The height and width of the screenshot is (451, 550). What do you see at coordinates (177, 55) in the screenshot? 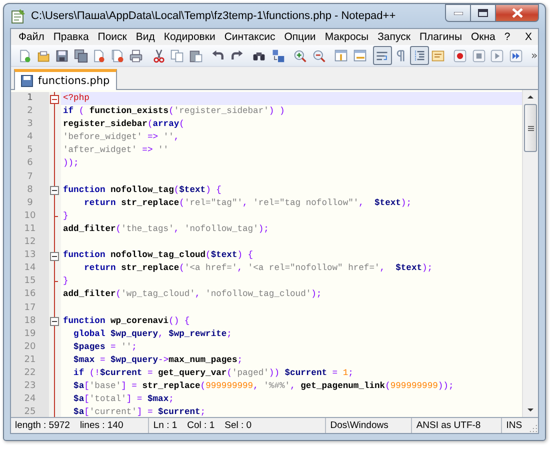
I see `copy-icon` at bounding box center [177, 55].